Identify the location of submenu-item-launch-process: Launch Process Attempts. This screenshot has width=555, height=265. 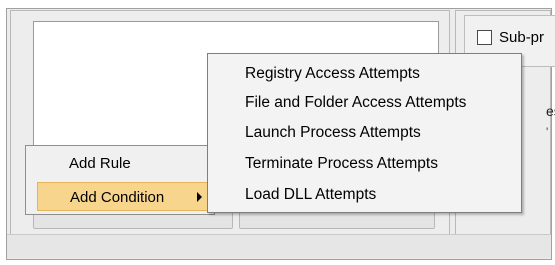
(333, 133).